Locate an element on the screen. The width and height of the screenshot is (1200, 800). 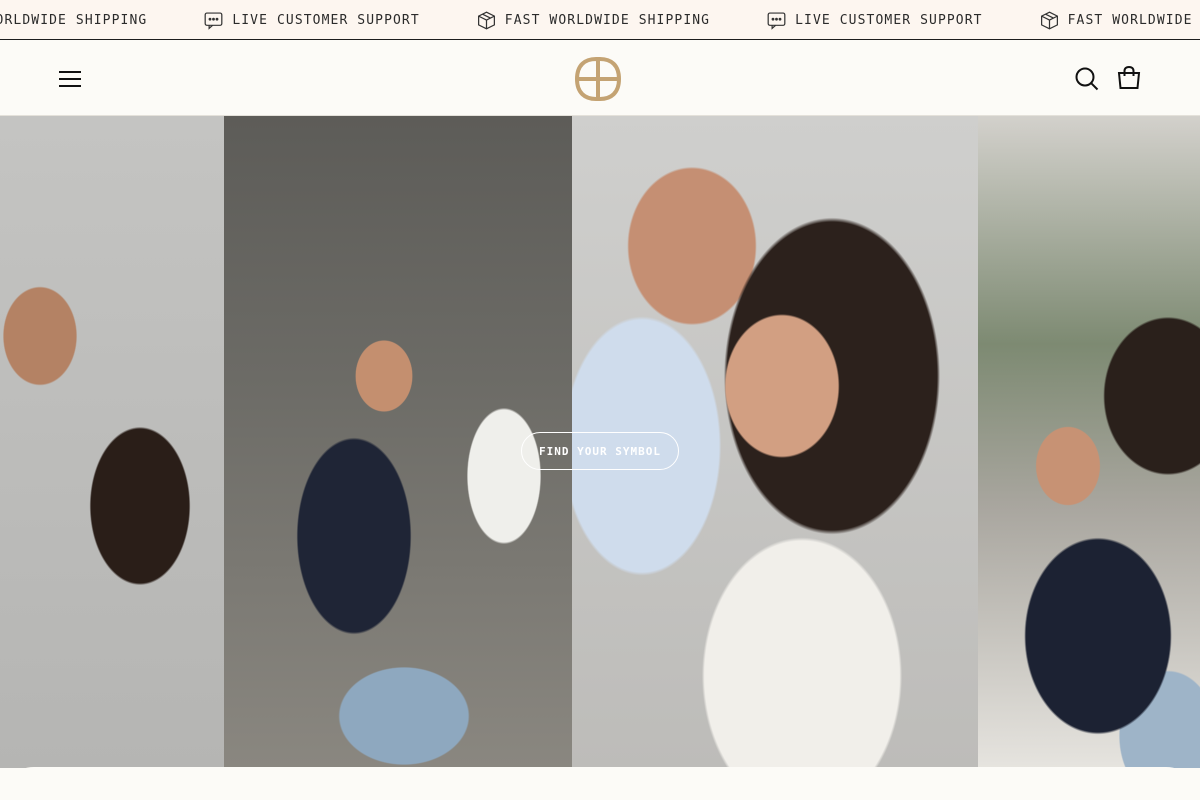
search-button is located at coordinates (1087, 79).